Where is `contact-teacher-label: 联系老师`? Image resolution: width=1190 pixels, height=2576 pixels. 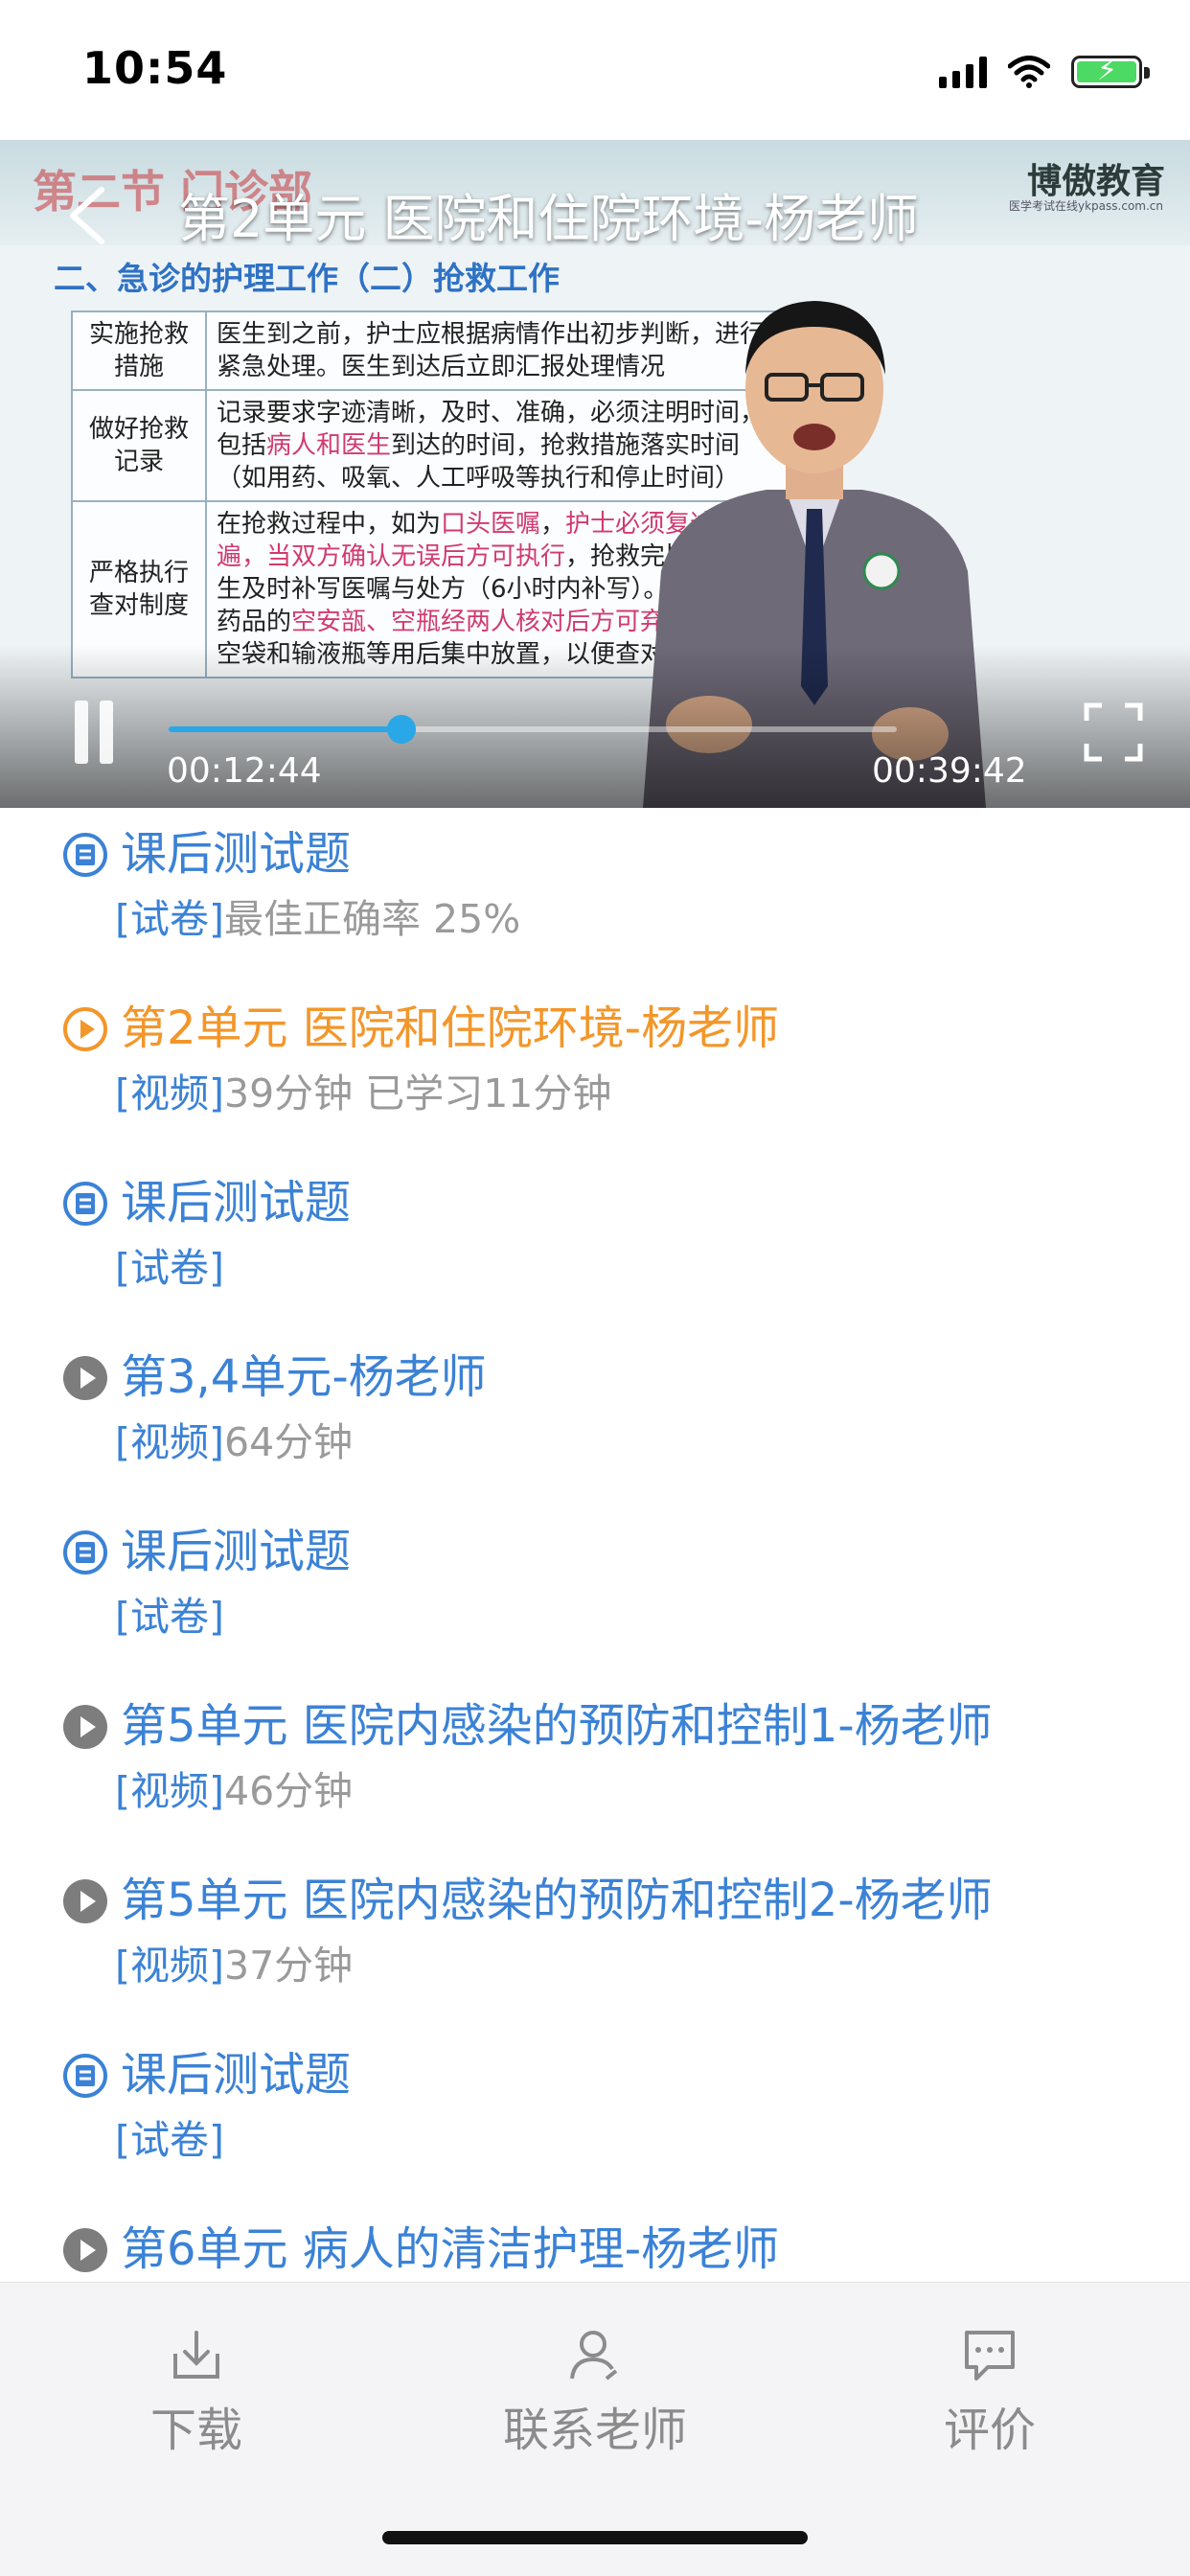
contact-teacher-label: 联系老师 is located at coordinates (594, 2430).